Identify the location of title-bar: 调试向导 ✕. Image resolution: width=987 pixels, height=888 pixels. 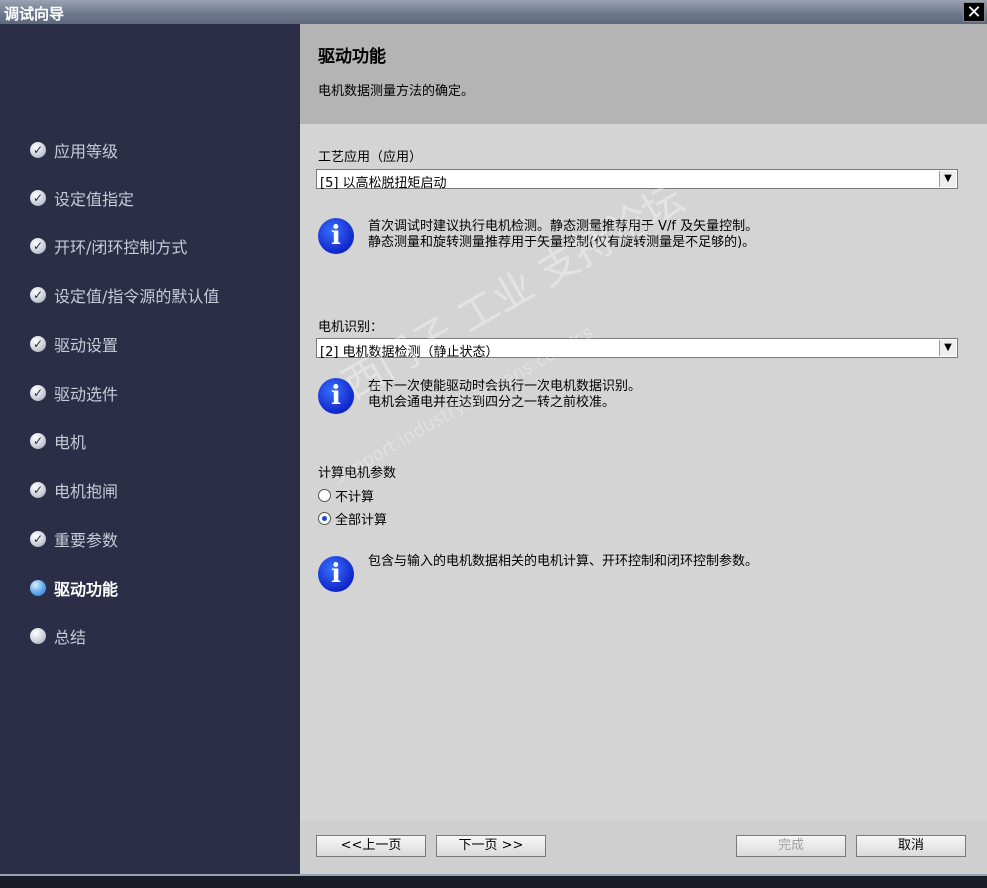
(493, 12).